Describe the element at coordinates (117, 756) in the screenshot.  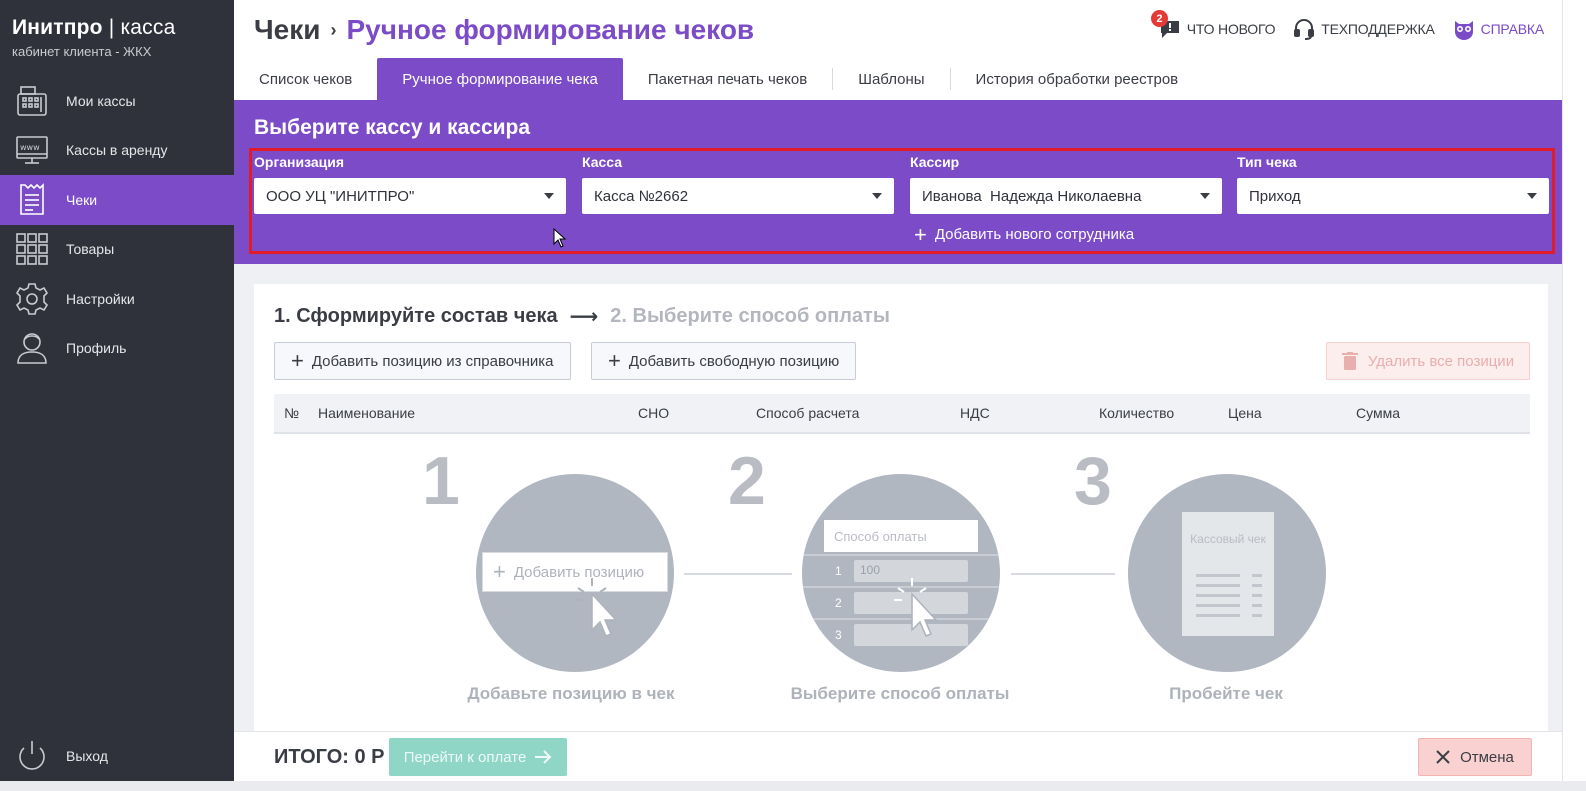
I see `logout-button: Выход` at that location.